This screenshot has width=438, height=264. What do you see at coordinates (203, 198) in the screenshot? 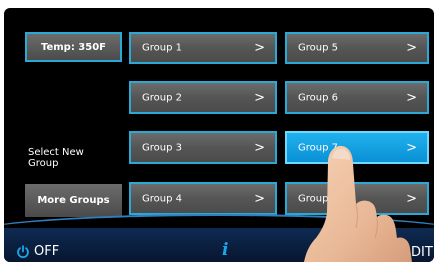
I see `group-4-button: Group 4 >` at bounding box center [203, 198].